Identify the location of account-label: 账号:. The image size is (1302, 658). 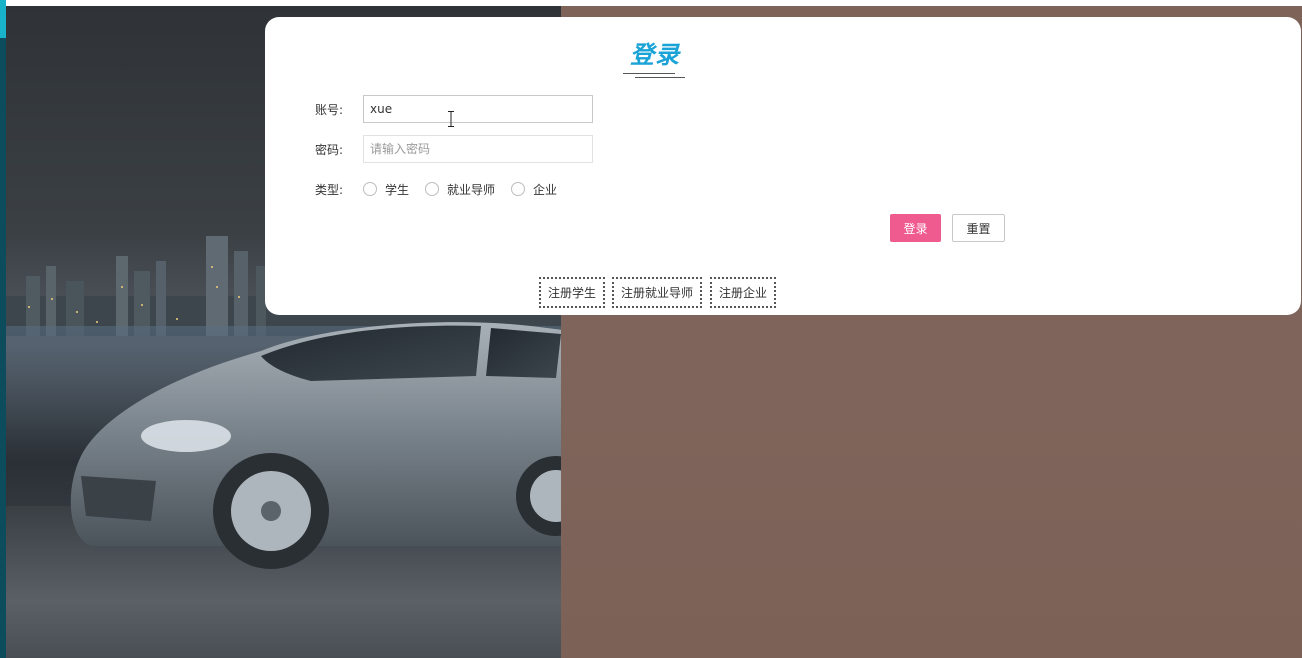
(329, 110).